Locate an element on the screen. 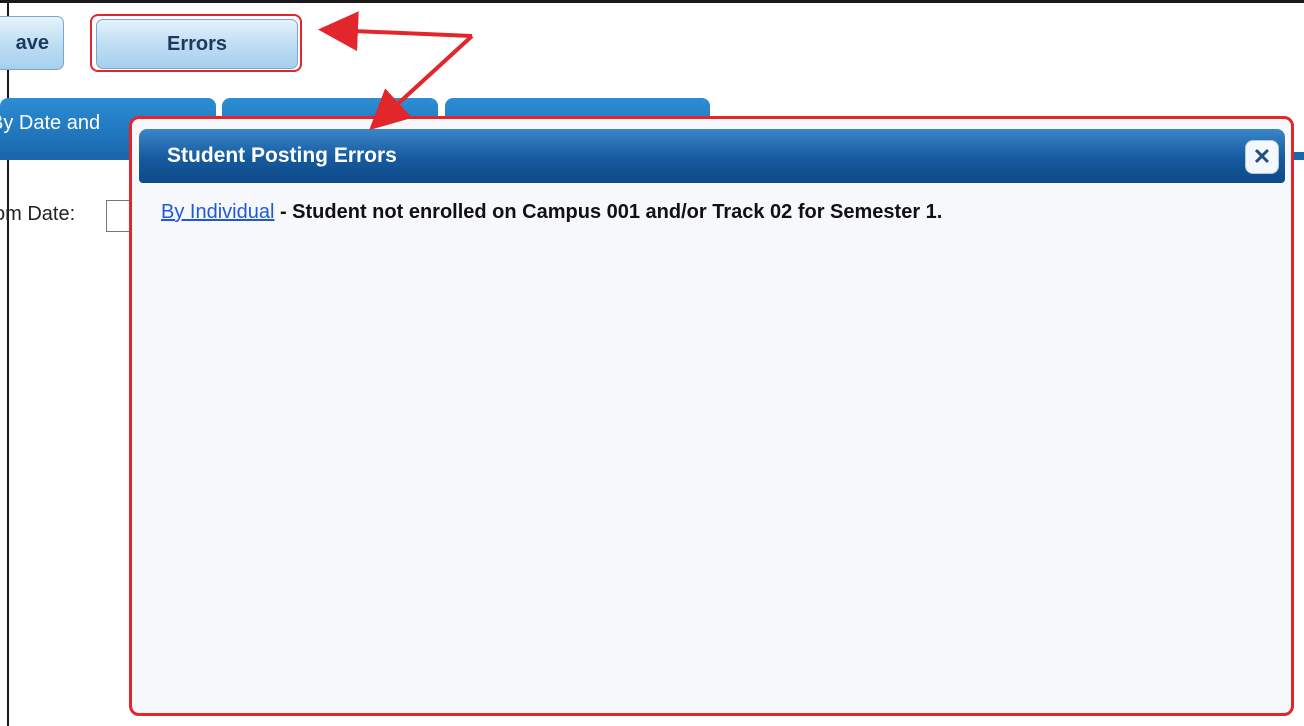 The height and width of the screenshot is (726, 1304). dialog-title: Student Posting Errors is located at coordinates (282, 155).